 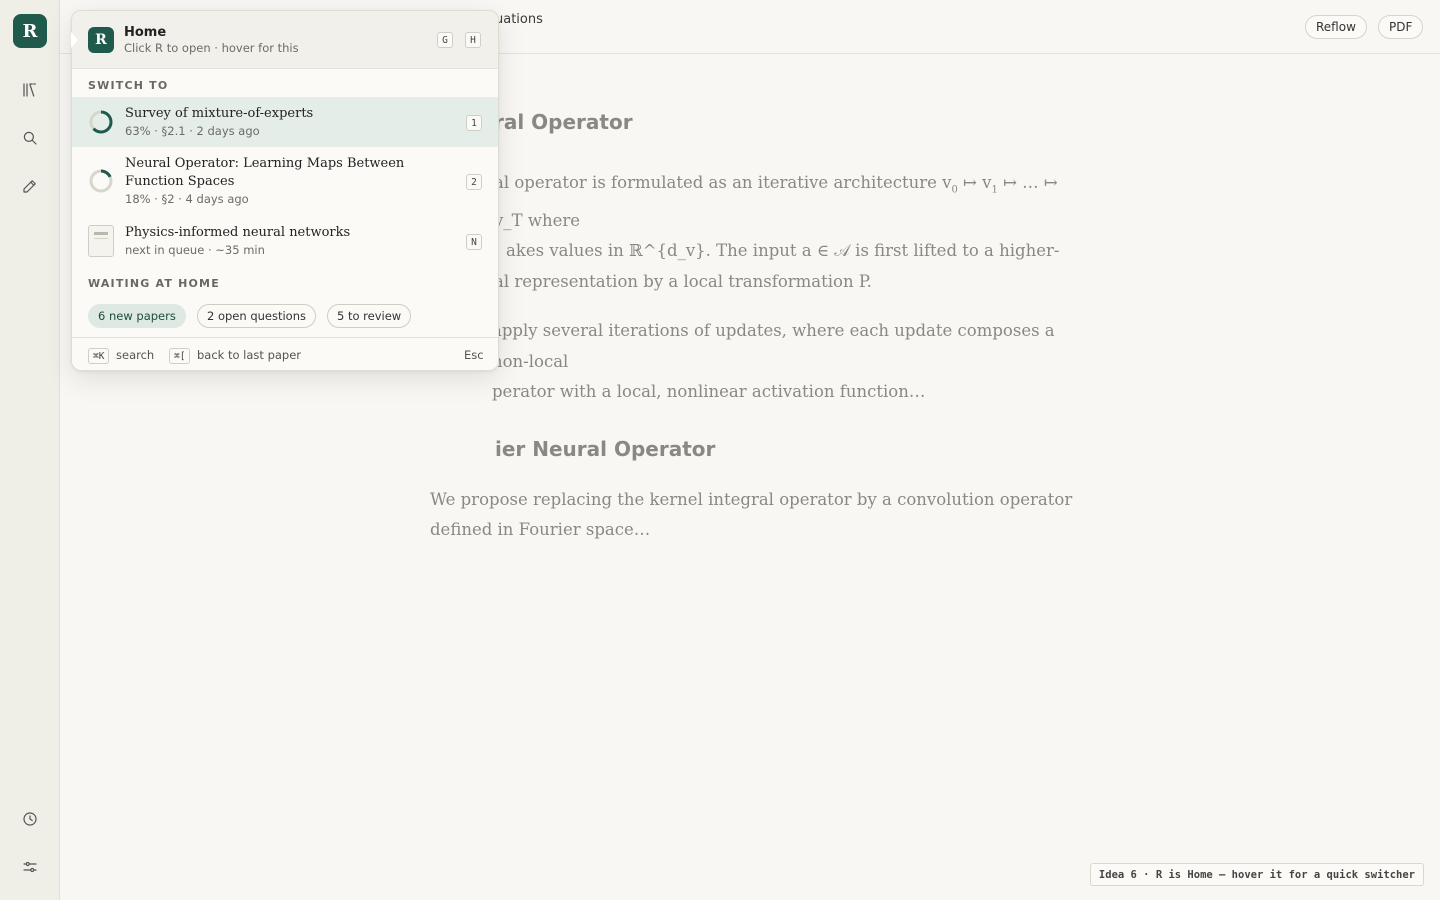 What do you see at coordinates (135, 355) in the screenshot?
I see `search-hint: search` at bounding box center [135, 355].